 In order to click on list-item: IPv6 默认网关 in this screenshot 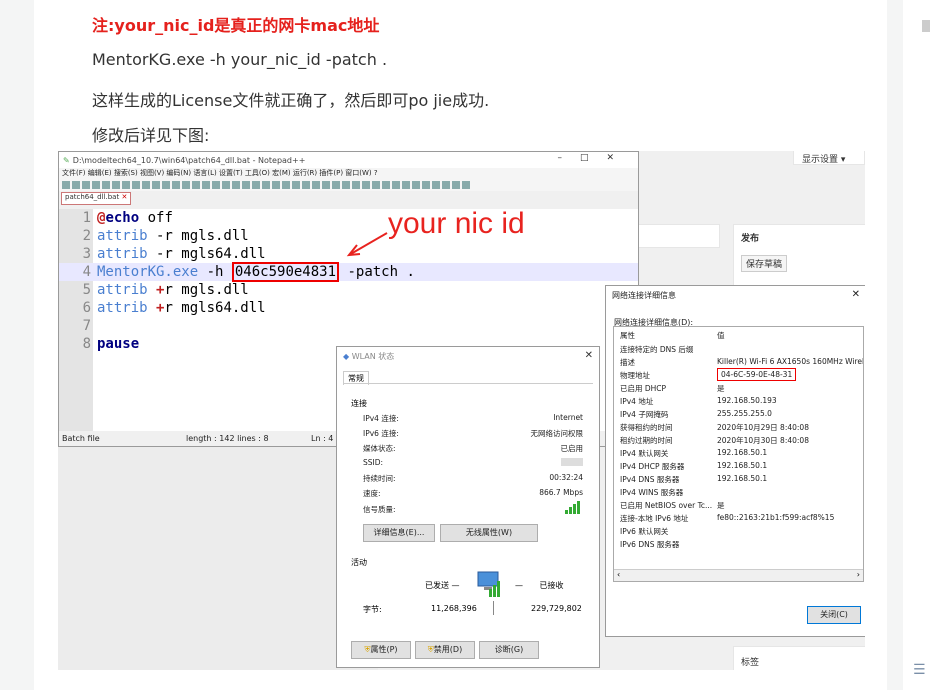, I will do `click(644, 531)`.